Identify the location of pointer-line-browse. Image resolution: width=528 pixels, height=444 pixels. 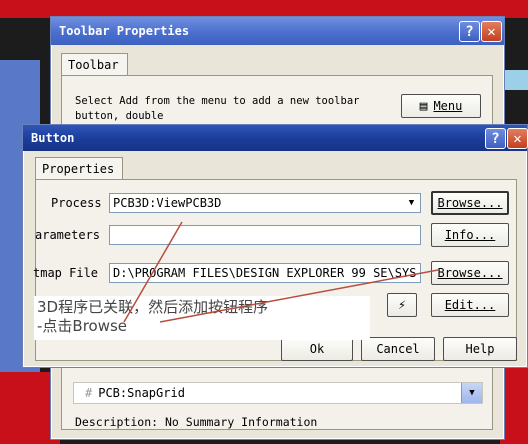
(299, 296).